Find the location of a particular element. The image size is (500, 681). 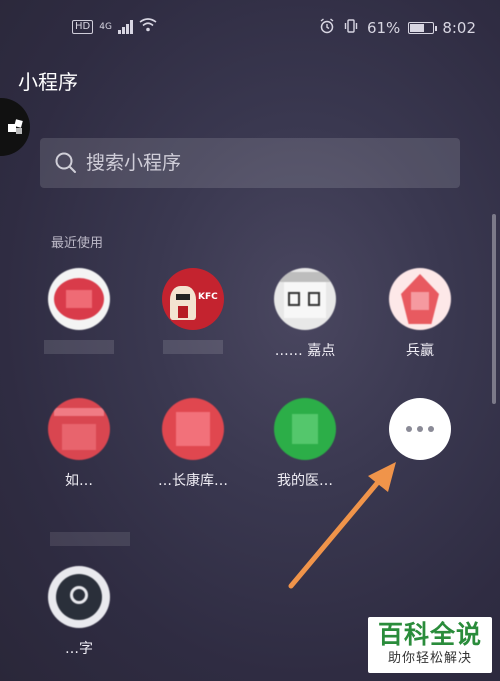

watermark-logo: 百科全说 助你轻松解决 is located at coordinates (430, 645).